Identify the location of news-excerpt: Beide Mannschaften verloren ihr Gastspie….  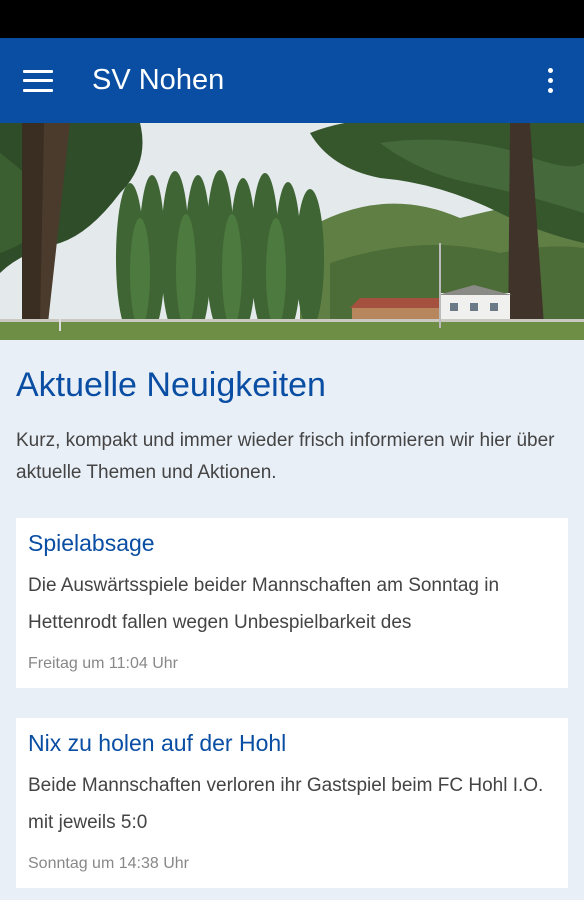
(286, 804).